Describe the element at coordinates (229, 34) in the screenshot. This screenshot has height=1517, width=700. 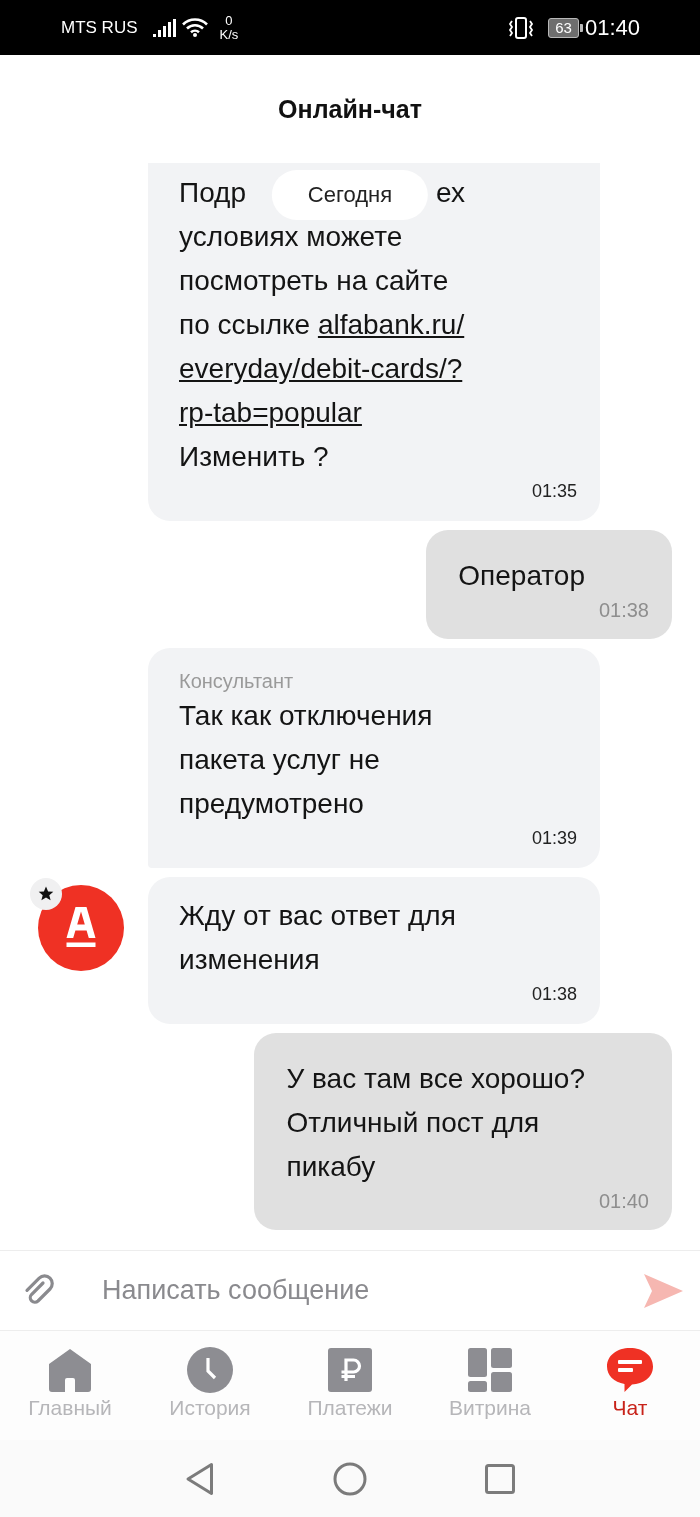
I see `speed-unit: K/s` at that location.